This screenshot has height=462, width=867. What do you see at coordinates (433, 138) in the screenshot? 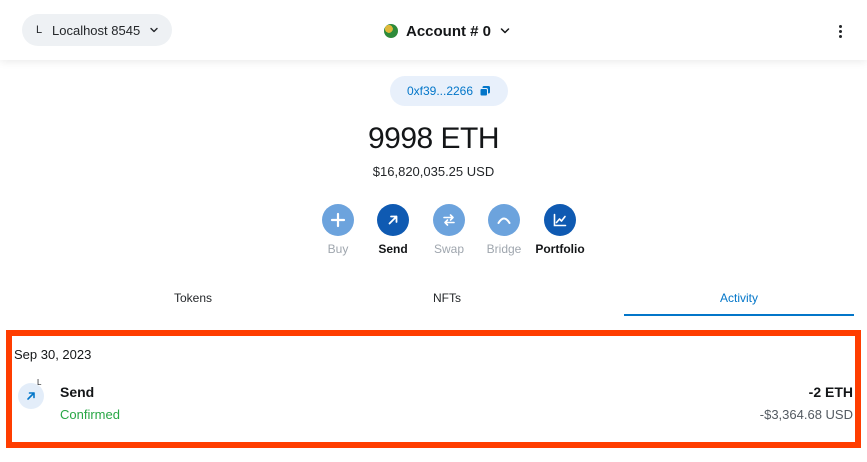
I see `balance-amount: 9998 ETH` at bounding box center [433, 138].